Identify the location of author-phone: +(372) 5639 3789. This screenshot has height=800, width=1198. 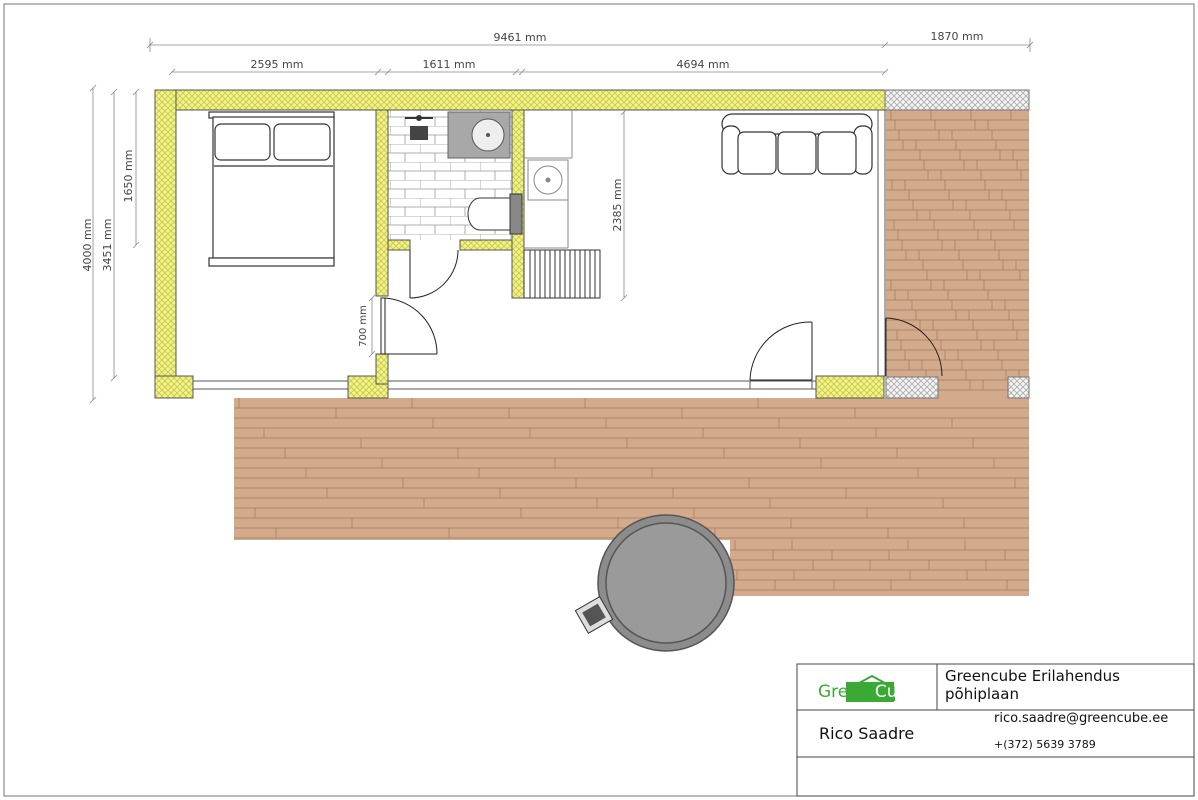
(1045, 744).